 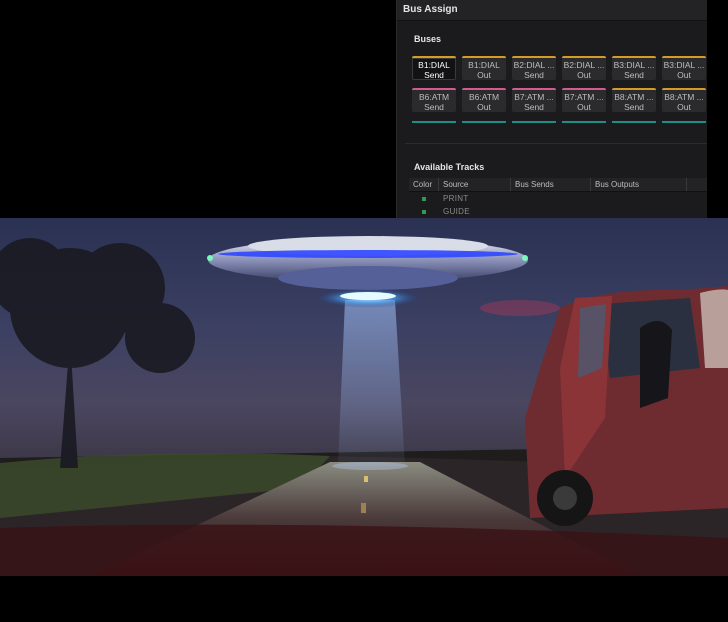 What do you see at coordinates (558, 211) in the screenshot?
I see `track-row: GUIDE` at bounding box center [558, 211].